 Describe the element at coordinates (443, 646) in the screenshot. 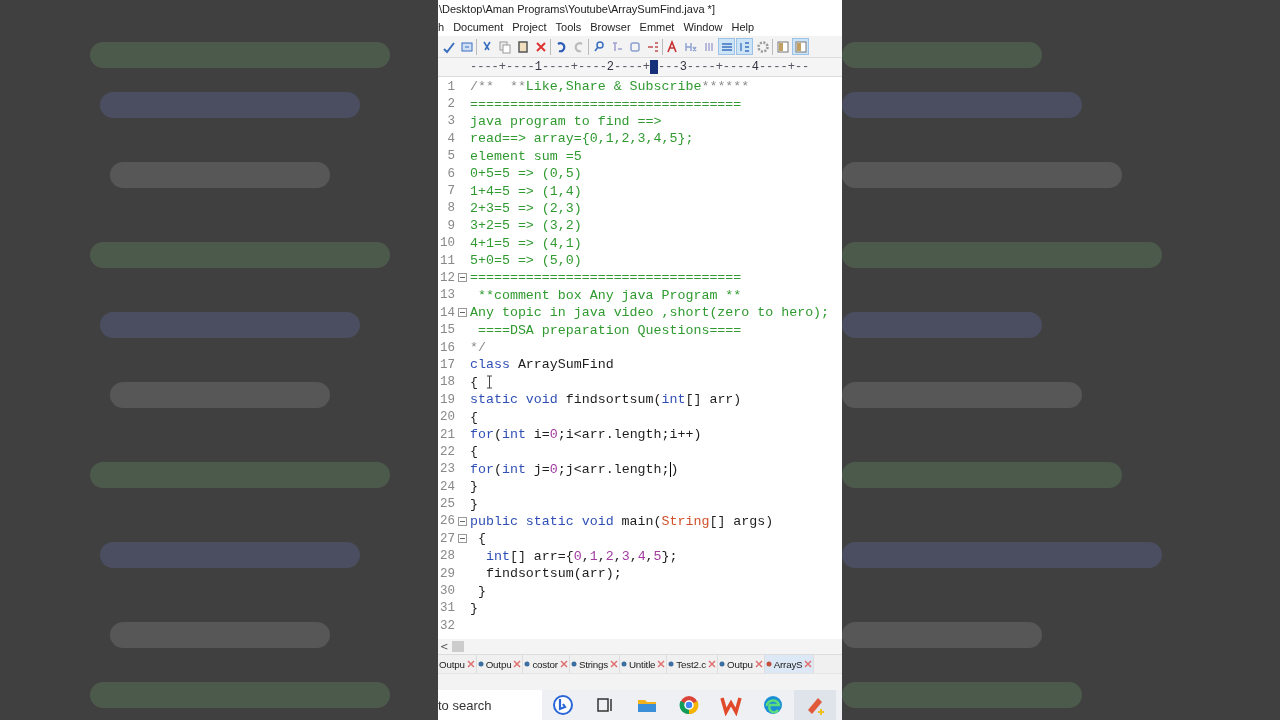

I see `scroll-left-arrow: <` at that location.